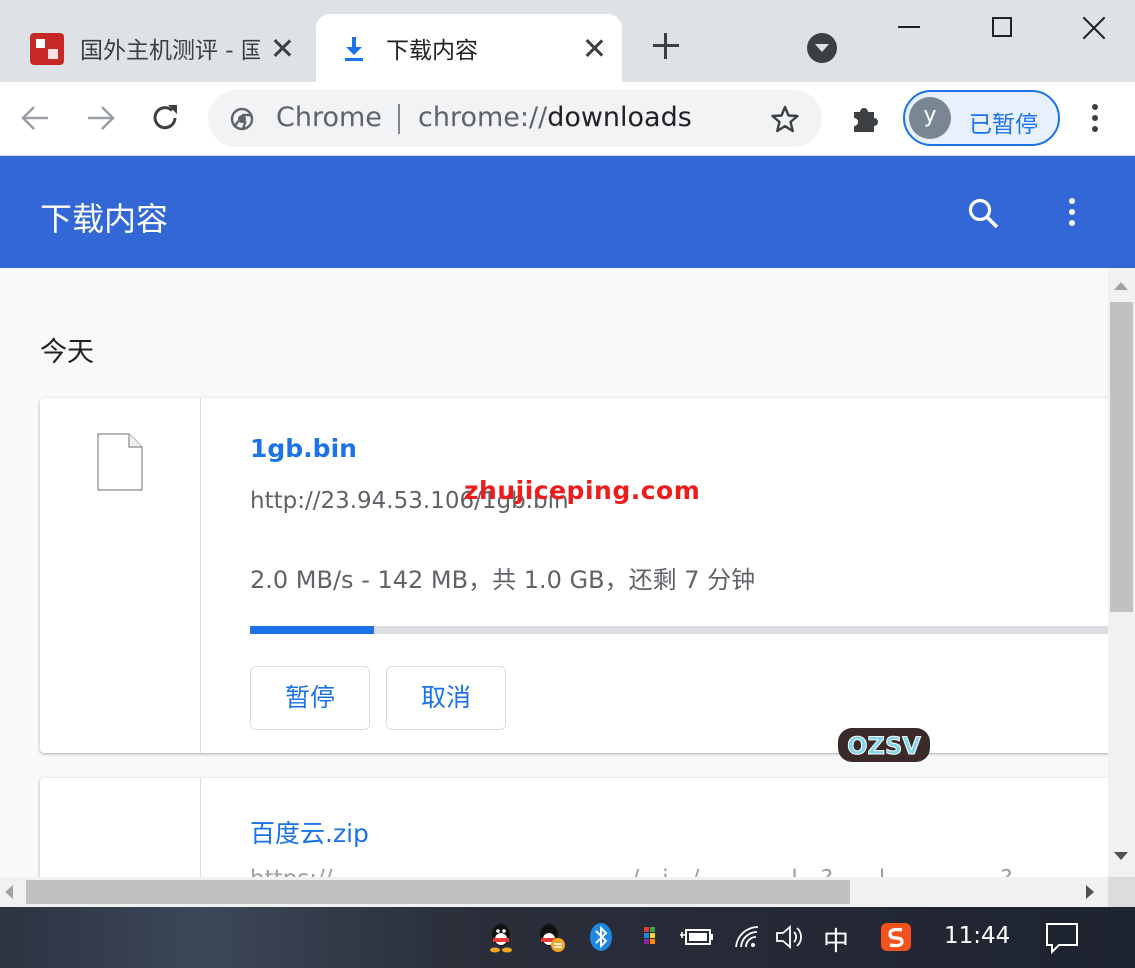  Describe the element at coordinates (501, 937) in the screenshot. I see `qq-icon` at that location.